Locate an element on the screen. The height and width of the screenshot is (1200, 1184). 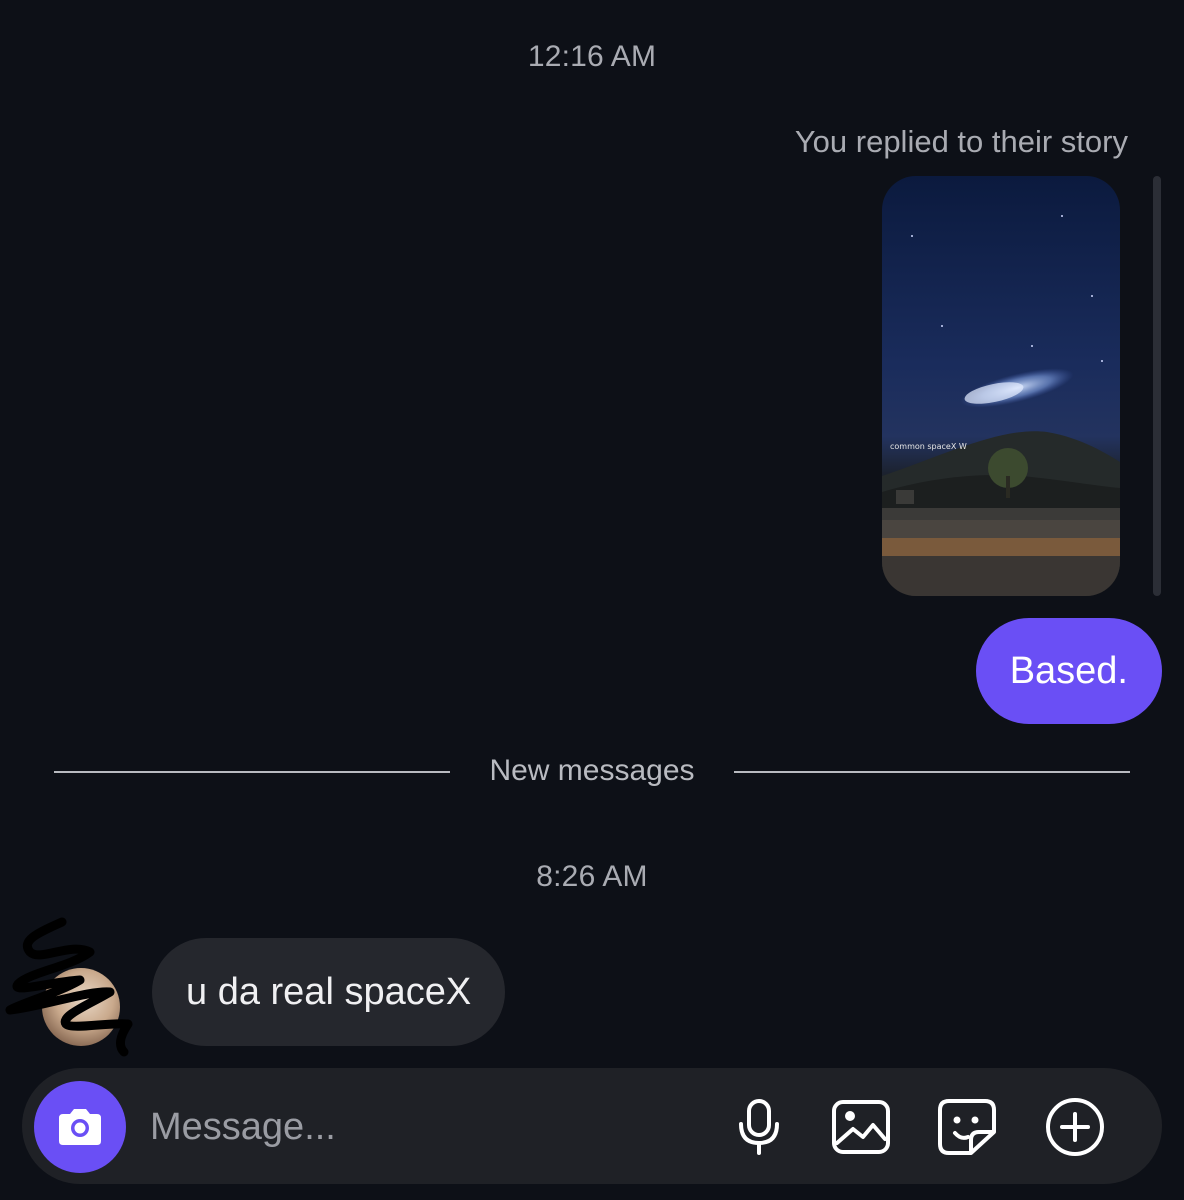
scrollbar is located at coordinates (1157, 386).